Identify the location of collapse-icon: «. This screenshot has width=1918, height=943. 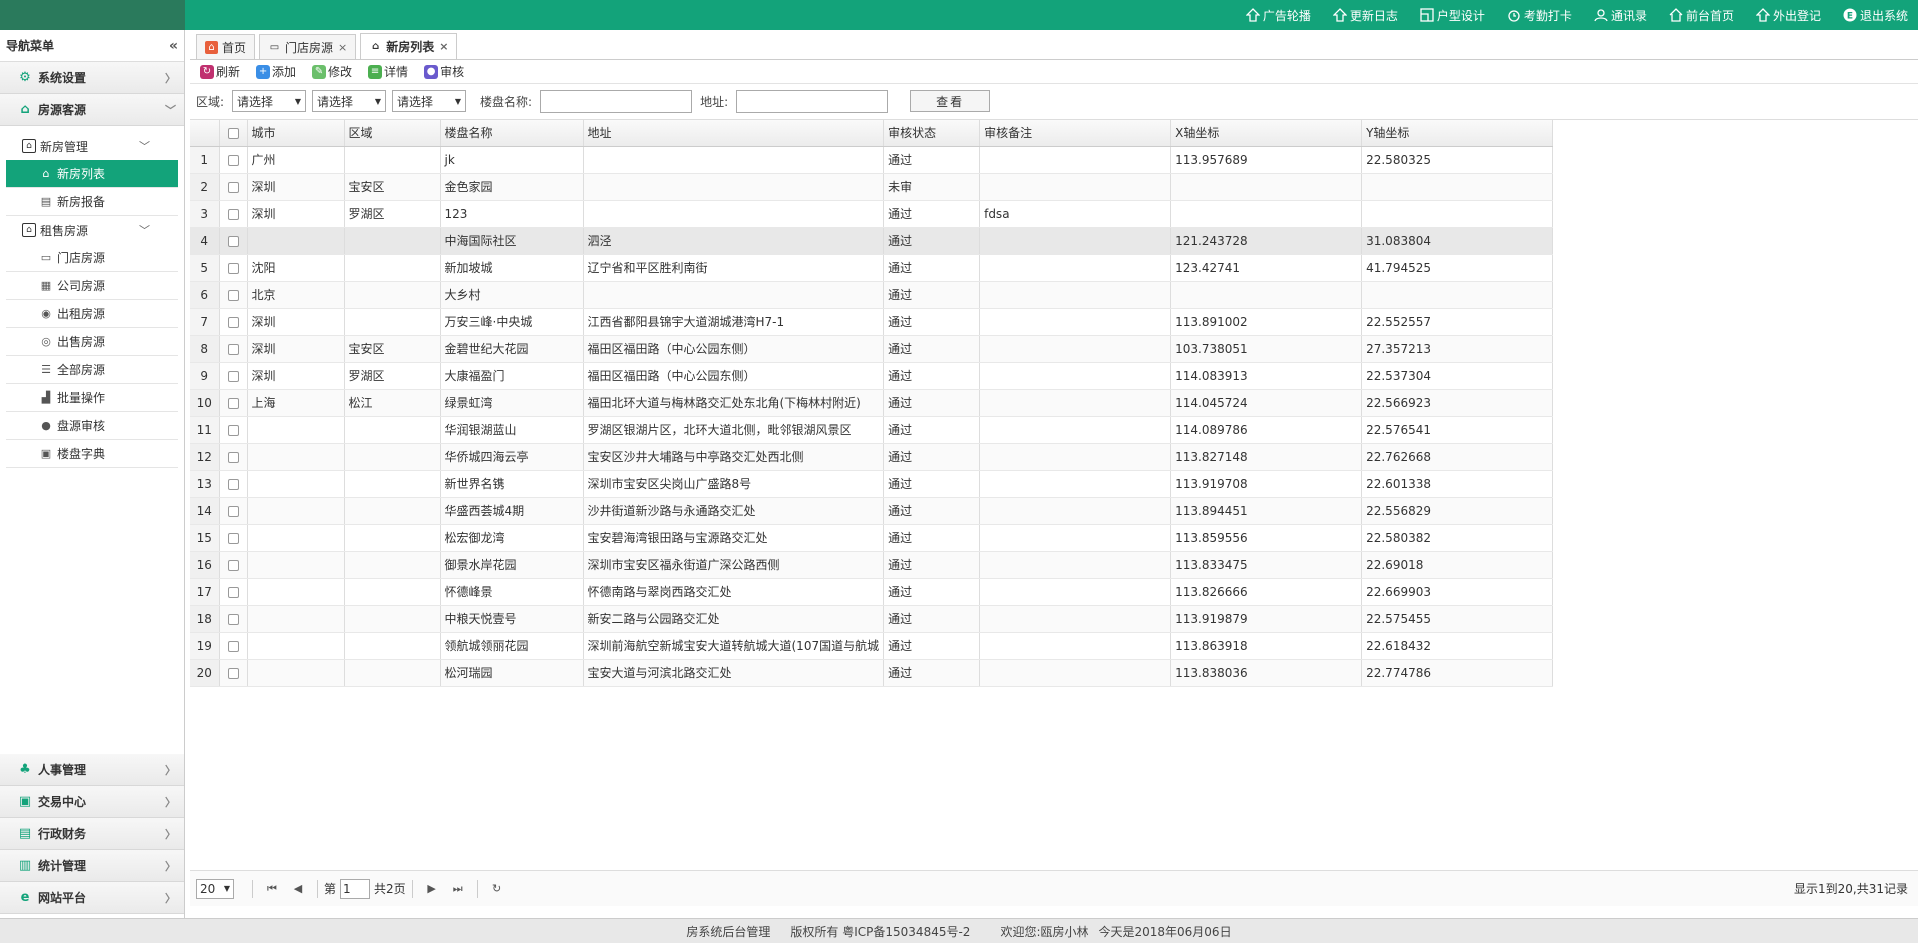
(173, 46).